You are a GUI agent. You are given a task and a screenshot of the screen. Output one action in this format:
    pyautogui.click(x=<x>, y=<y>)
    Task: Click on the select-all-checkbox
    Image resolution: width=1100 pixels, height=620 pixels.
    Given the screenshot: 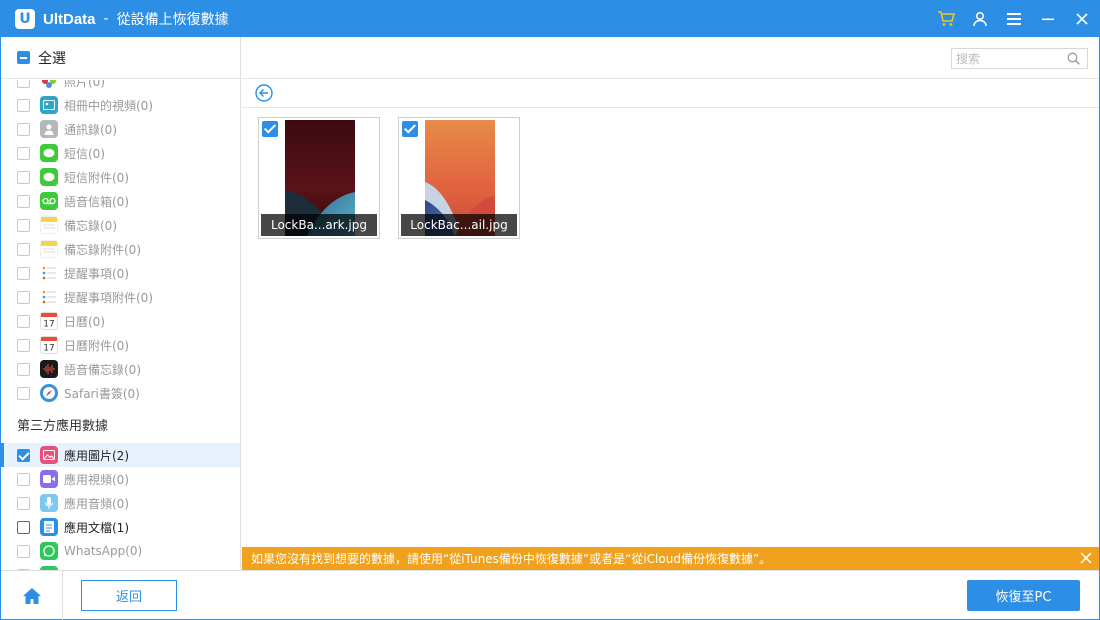 What is the action you would take?
    pyautogui.click(x=23, y=57)
    